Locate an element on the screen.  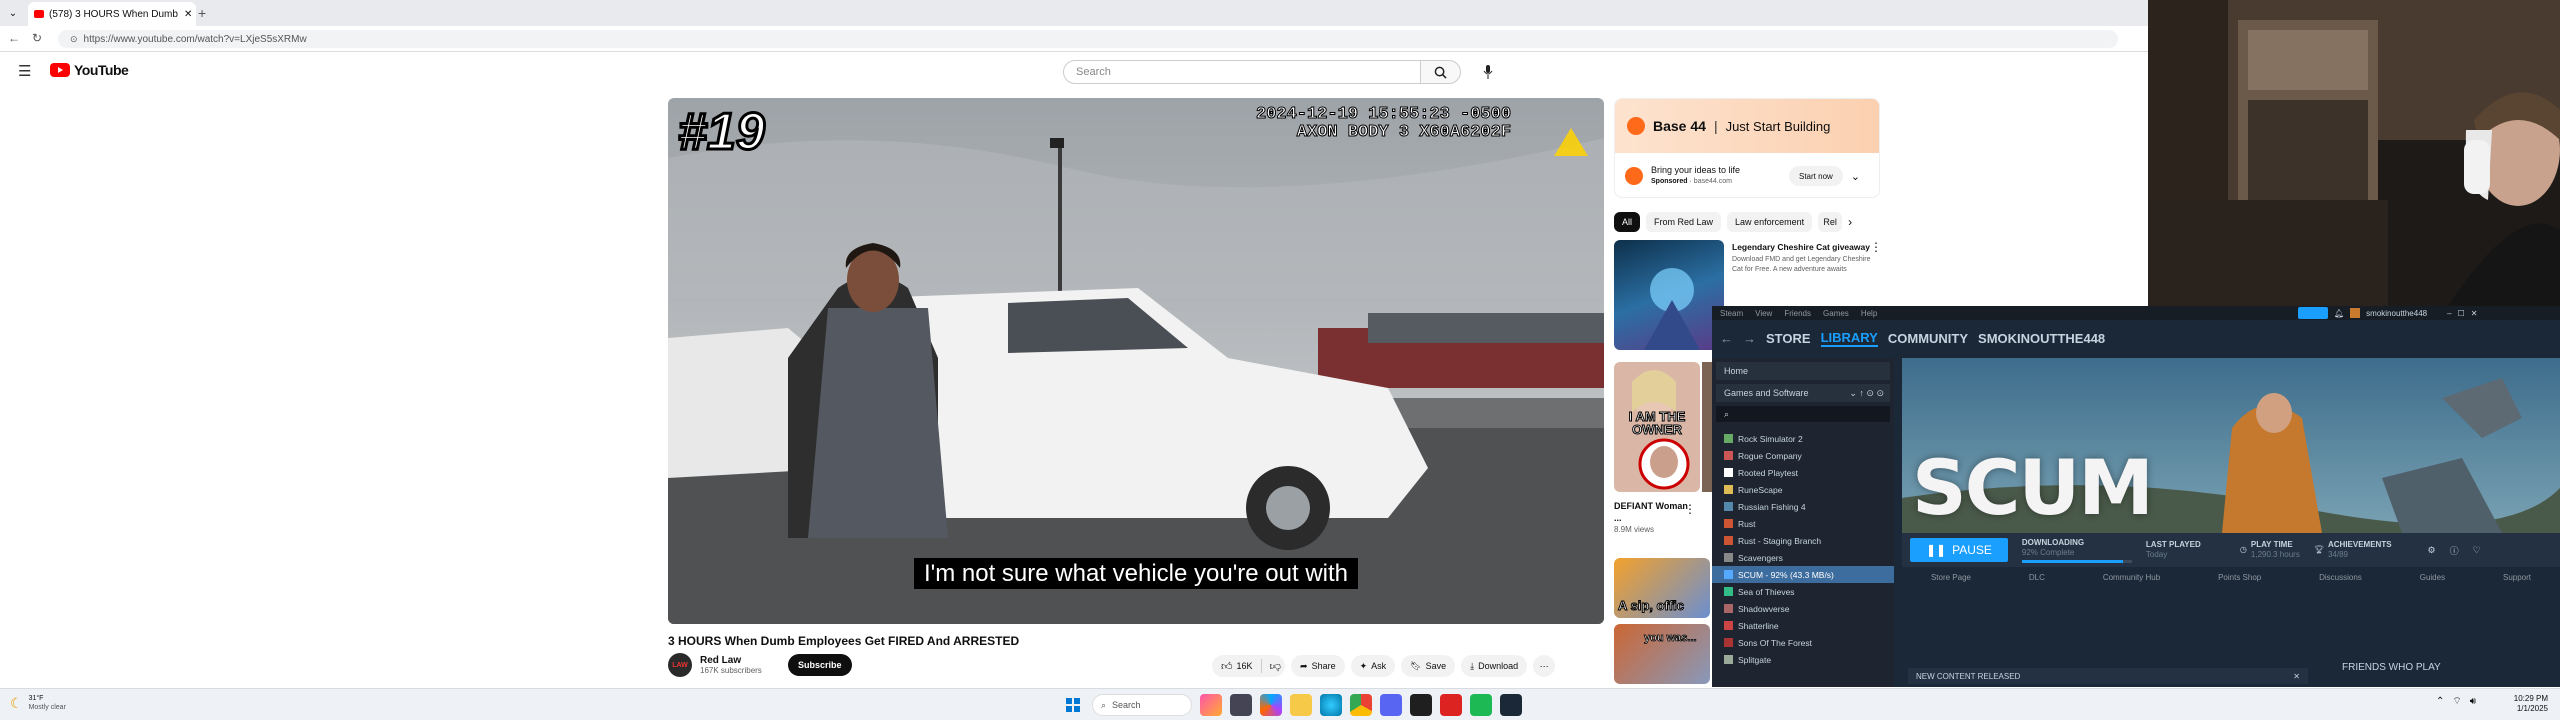
subnav-store-page: Store Page is located at coordinates (1951, 577).